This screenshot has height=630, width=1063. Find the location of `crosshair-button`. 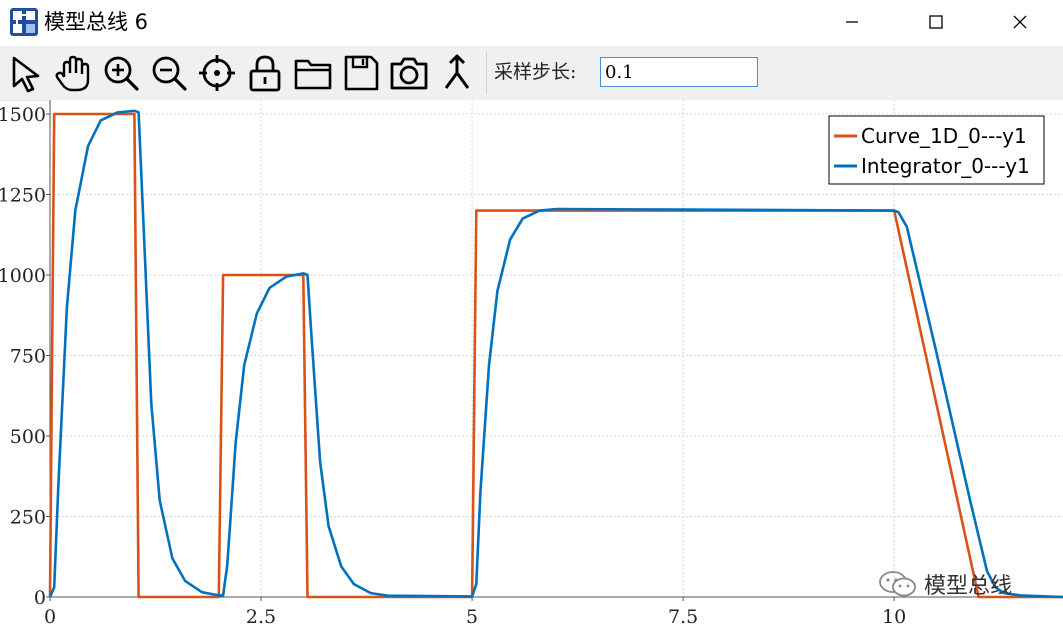

crosshair-button is located at coordinates (217, 73).